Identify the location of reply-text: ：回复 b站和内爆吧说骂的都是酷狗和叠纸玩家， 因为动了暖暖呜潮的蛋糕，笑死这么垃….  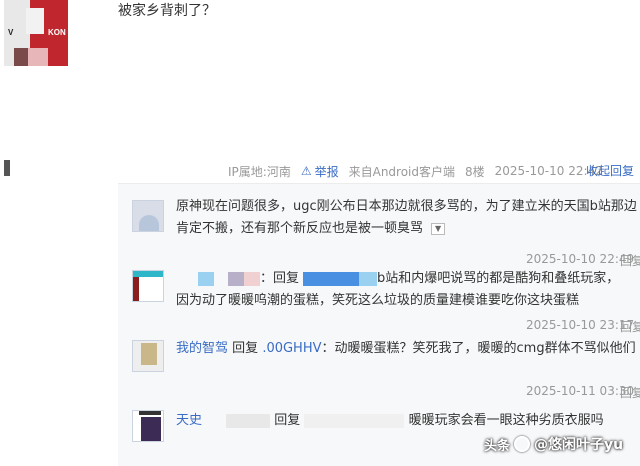
(407, 290).